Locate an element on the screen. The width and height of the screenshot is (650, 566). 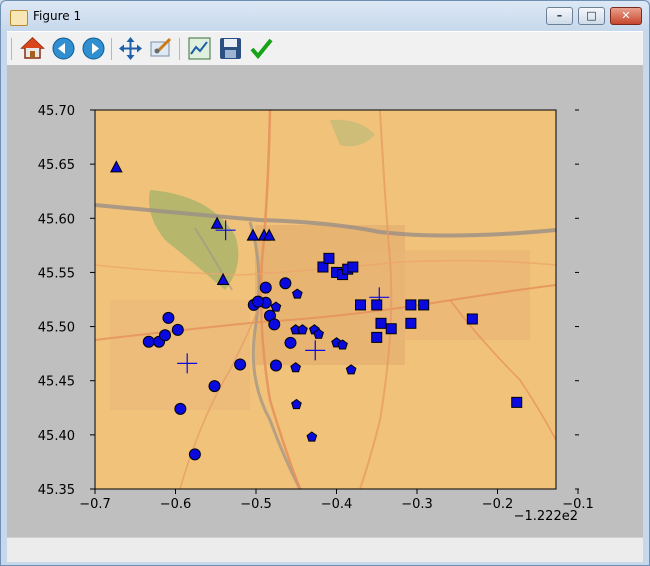
y-tick-label: 45.70 is located at coordinates (56, 111).